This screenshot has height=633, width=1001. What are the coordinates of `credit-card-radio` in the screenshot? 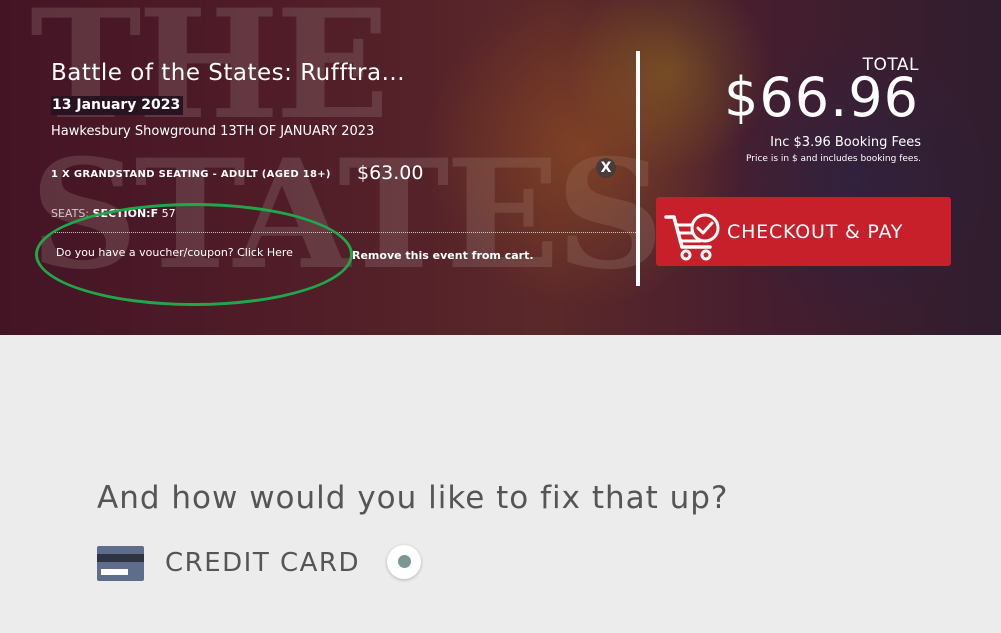 It's located at (404, 562).